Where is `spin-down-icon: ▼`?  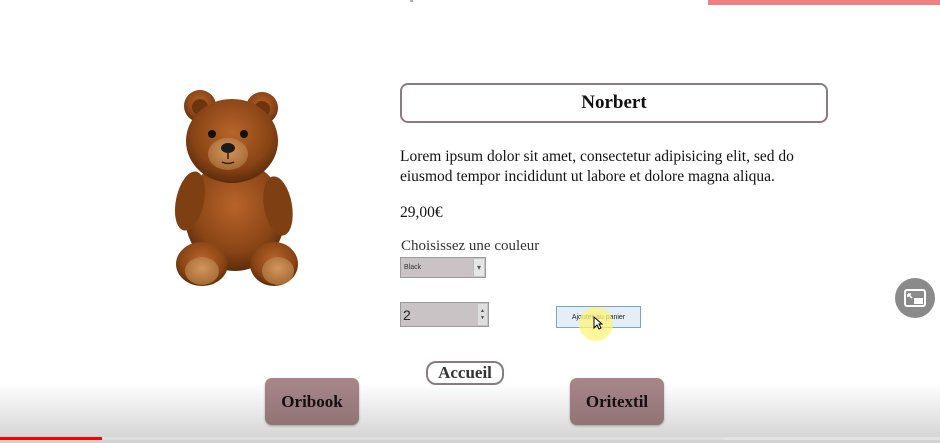 spin-down-icon: ▼ is located at coordinates (482, 318).